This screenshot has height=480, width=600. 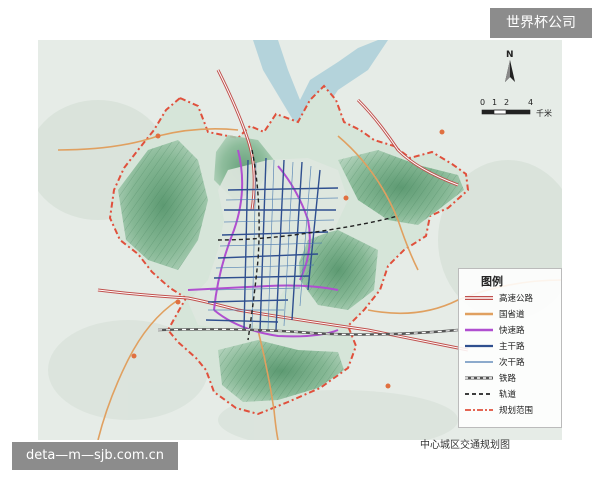 I want to click on legend-title: 图例, so click(x=492, y=281).